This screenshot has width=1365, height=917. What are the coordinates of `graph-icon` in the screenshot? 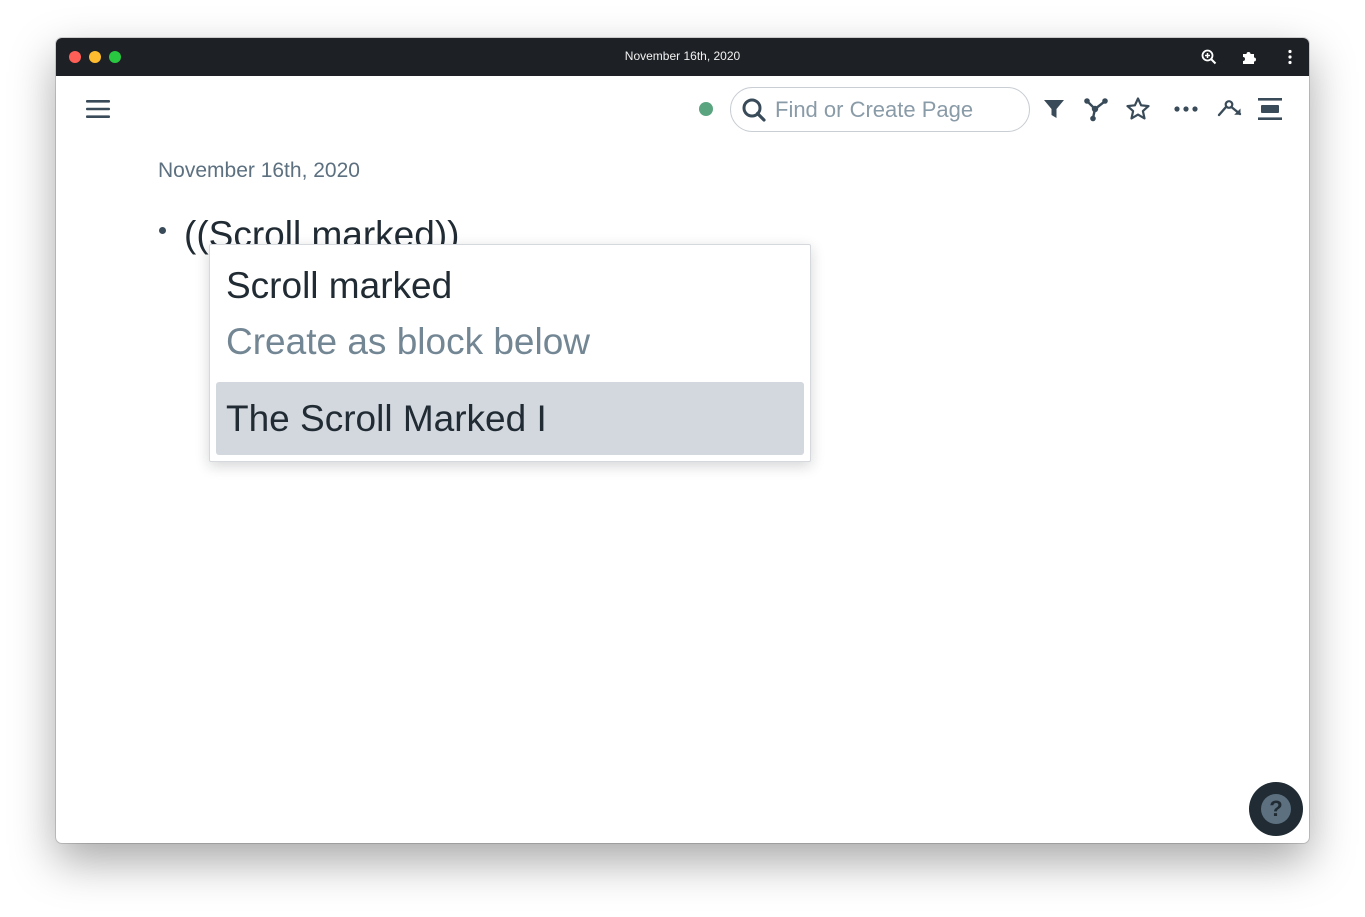 It's located at (1096, 109).